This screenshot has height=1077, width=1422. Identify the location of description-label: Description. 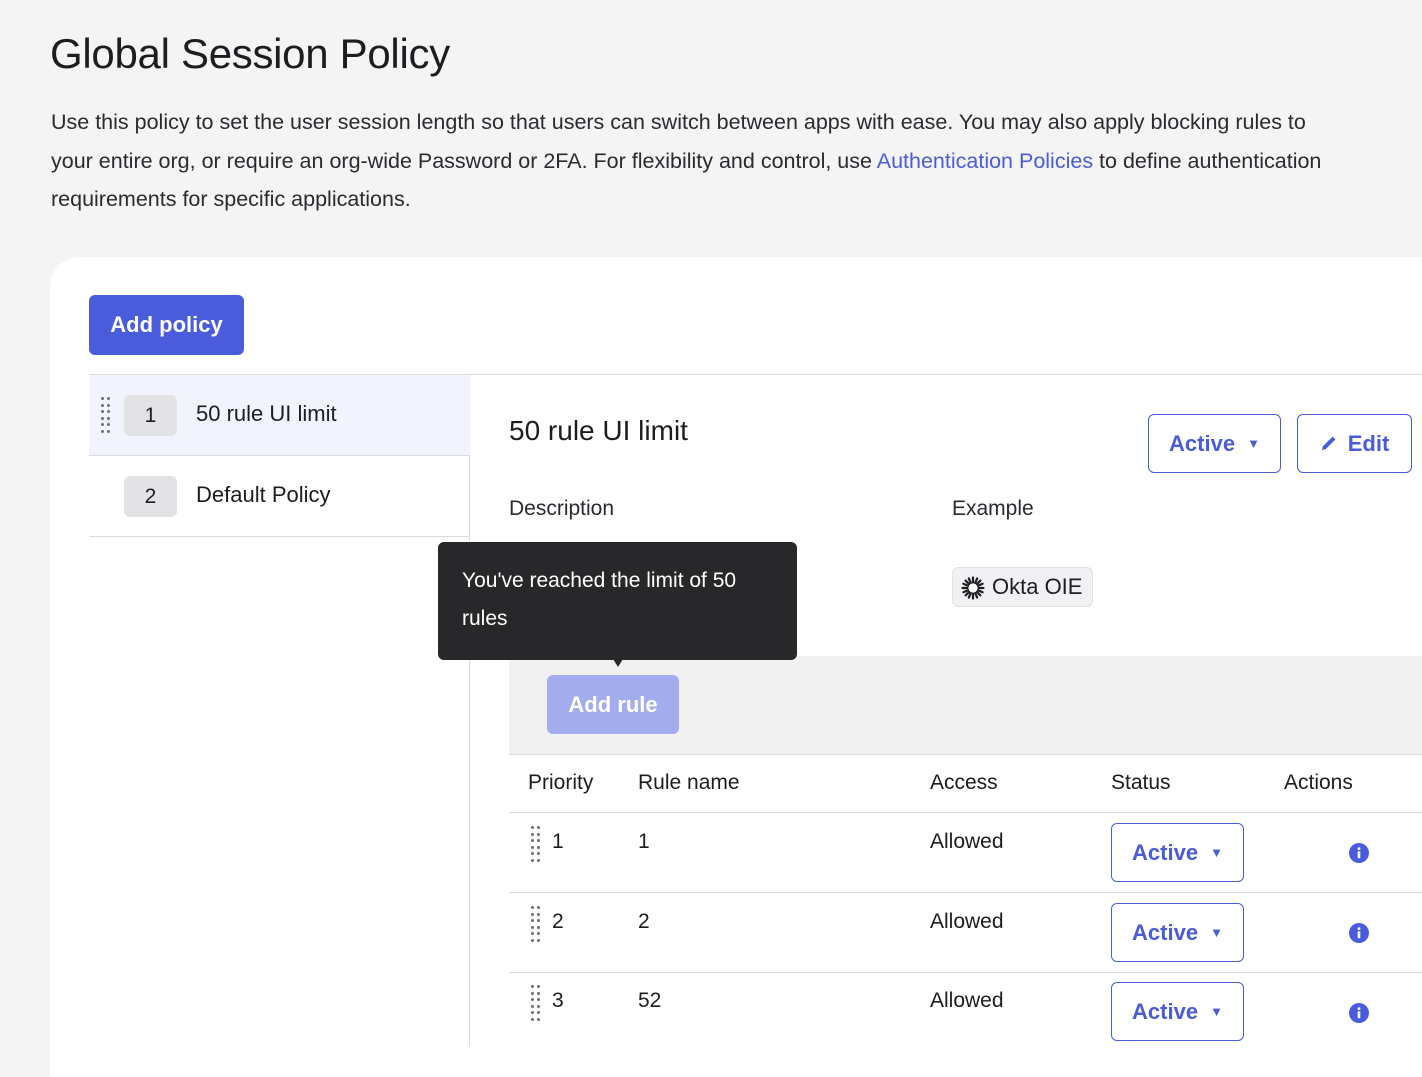
(562, 508).